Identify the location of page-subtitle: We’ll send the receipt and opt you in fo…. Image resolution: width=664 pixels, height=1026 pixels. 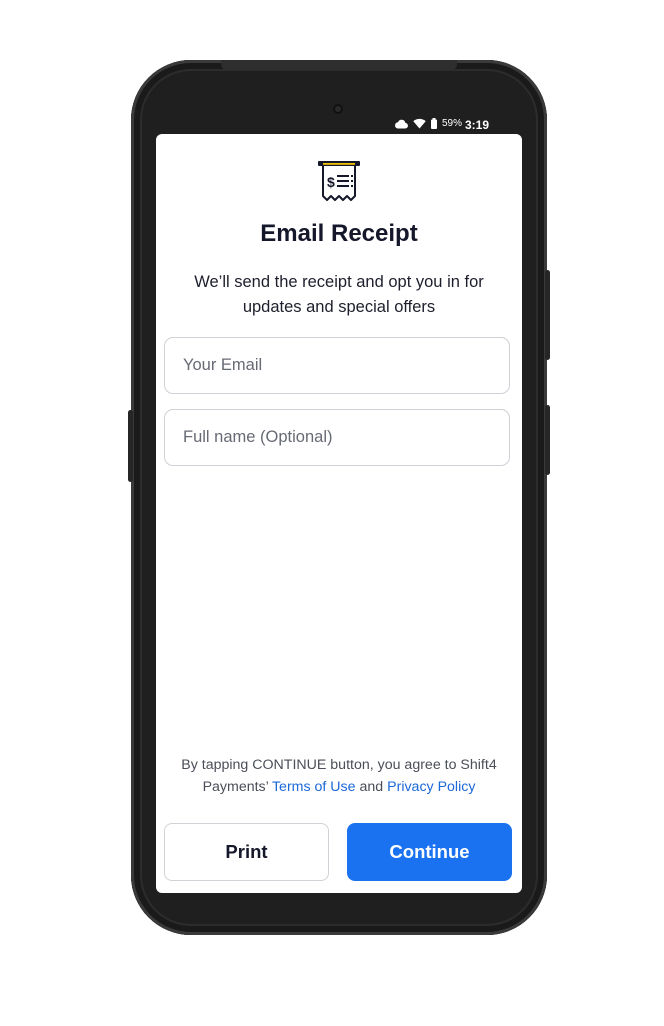
(339, 294).